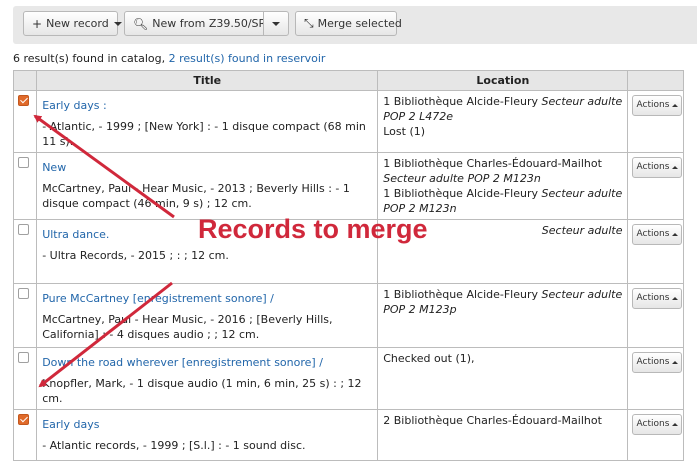 The width and height of the screenshot is (697, 461). Describe the element at coordinates (582, 230) in the screenshot. I see `location-callnumber: Secteur adulte` at that location.